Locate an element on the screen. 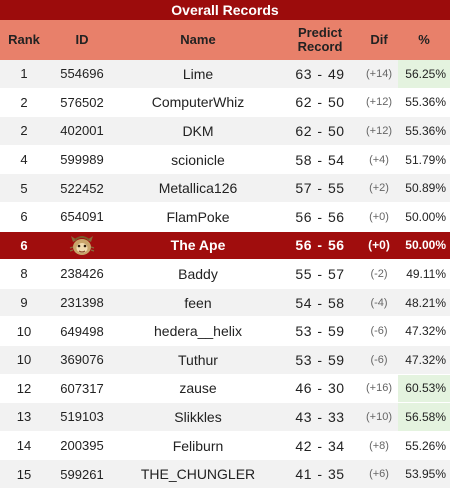  cell-name: The Ape is located at coordinates (198, 246).